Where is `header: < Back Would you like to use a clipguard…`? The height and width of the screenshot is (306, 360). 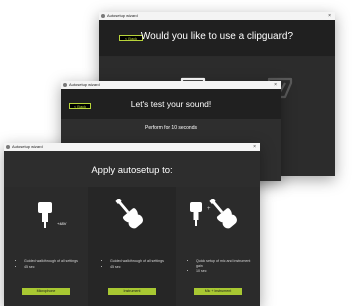
header: < Back Would you like to use a clipguard… is located at coordinates (217, 38).